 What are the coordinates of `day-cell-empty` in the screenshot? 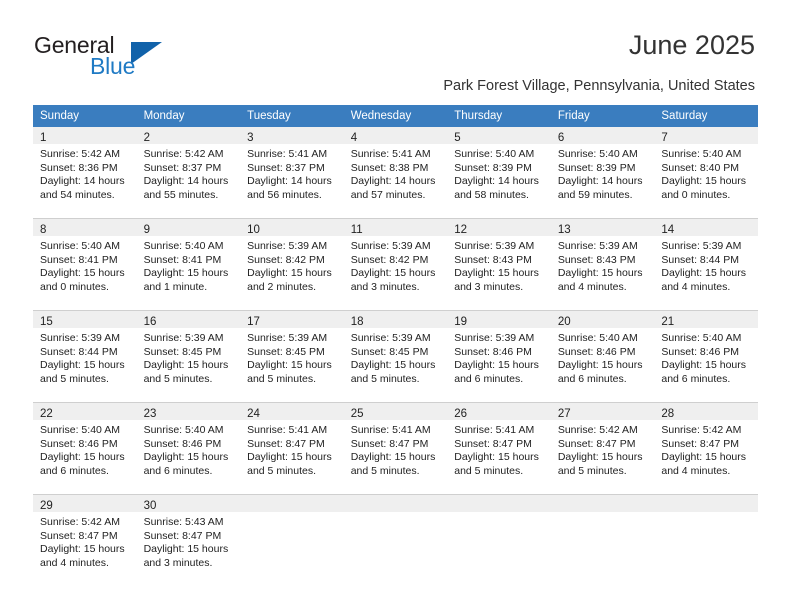 It's located at (602, 540).